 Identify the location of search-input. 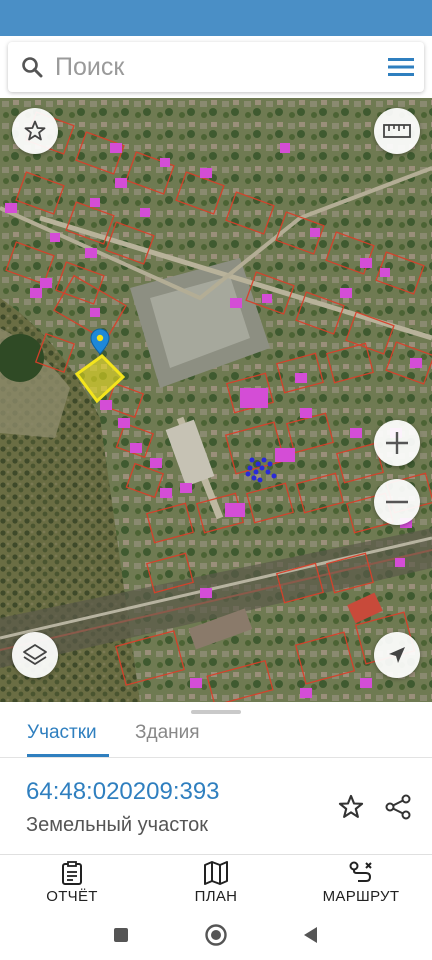
(216, 67).